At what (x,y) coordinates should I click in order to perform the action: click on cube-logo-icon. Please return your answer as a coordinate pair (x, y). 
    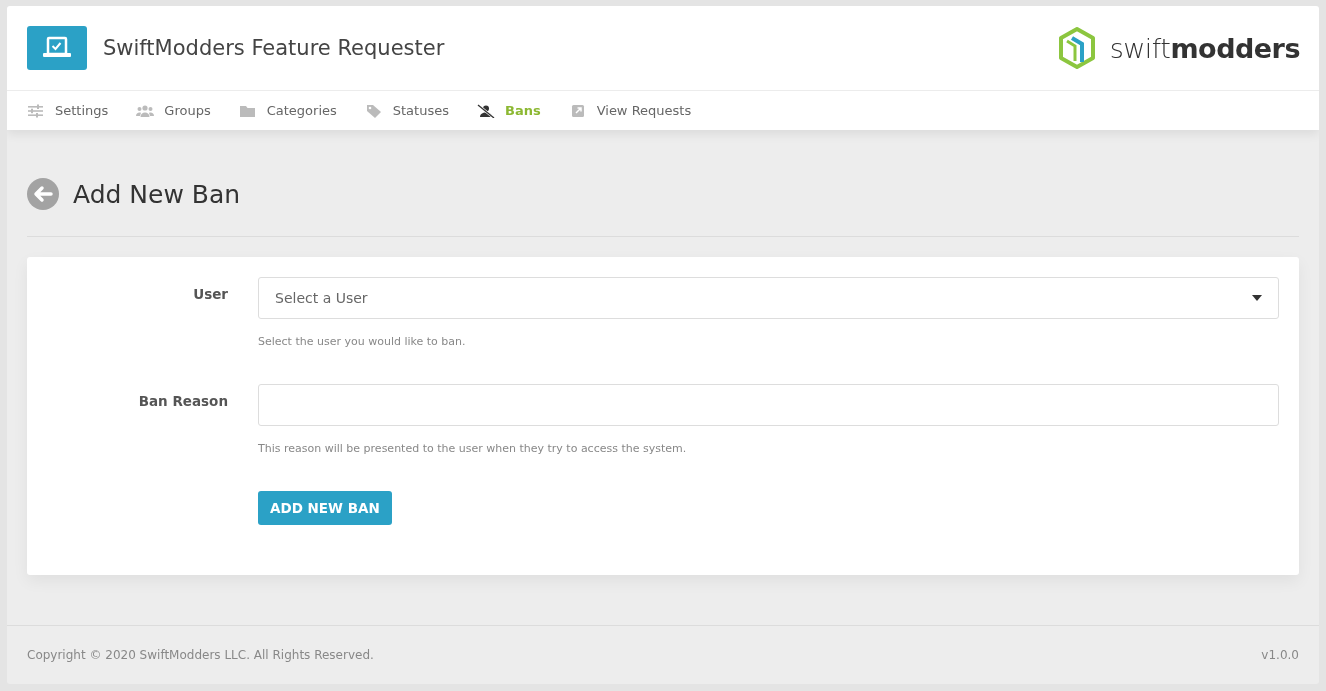
    Looking at the image, I should click on (1076, 48).